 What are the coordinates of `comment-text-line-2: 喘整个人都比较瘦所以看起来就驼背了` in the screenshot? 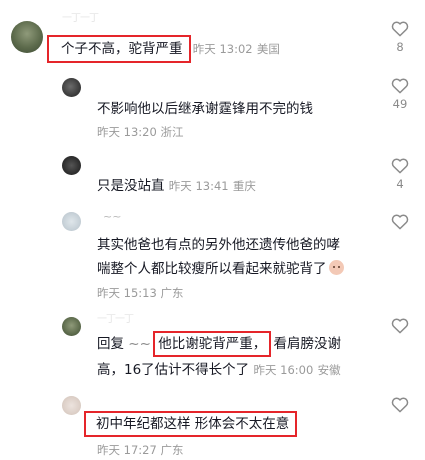 It's located at (212, 269).